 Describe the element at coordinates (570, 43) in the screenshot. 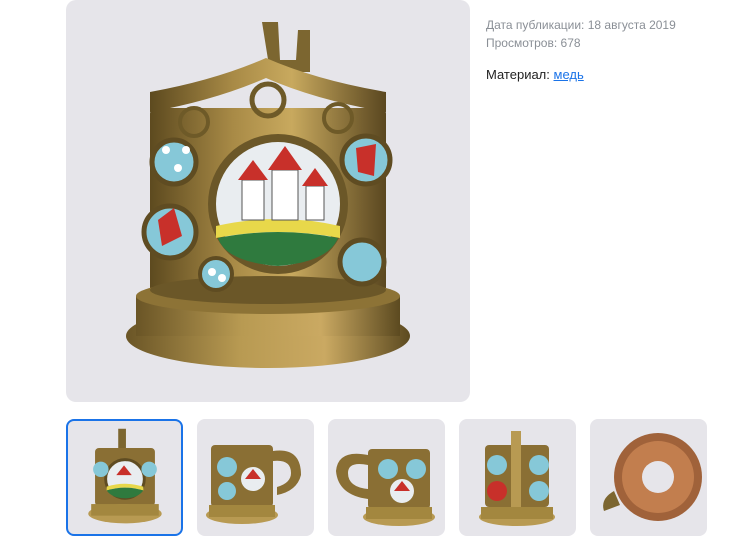

I see `views-value: 678` at that location.